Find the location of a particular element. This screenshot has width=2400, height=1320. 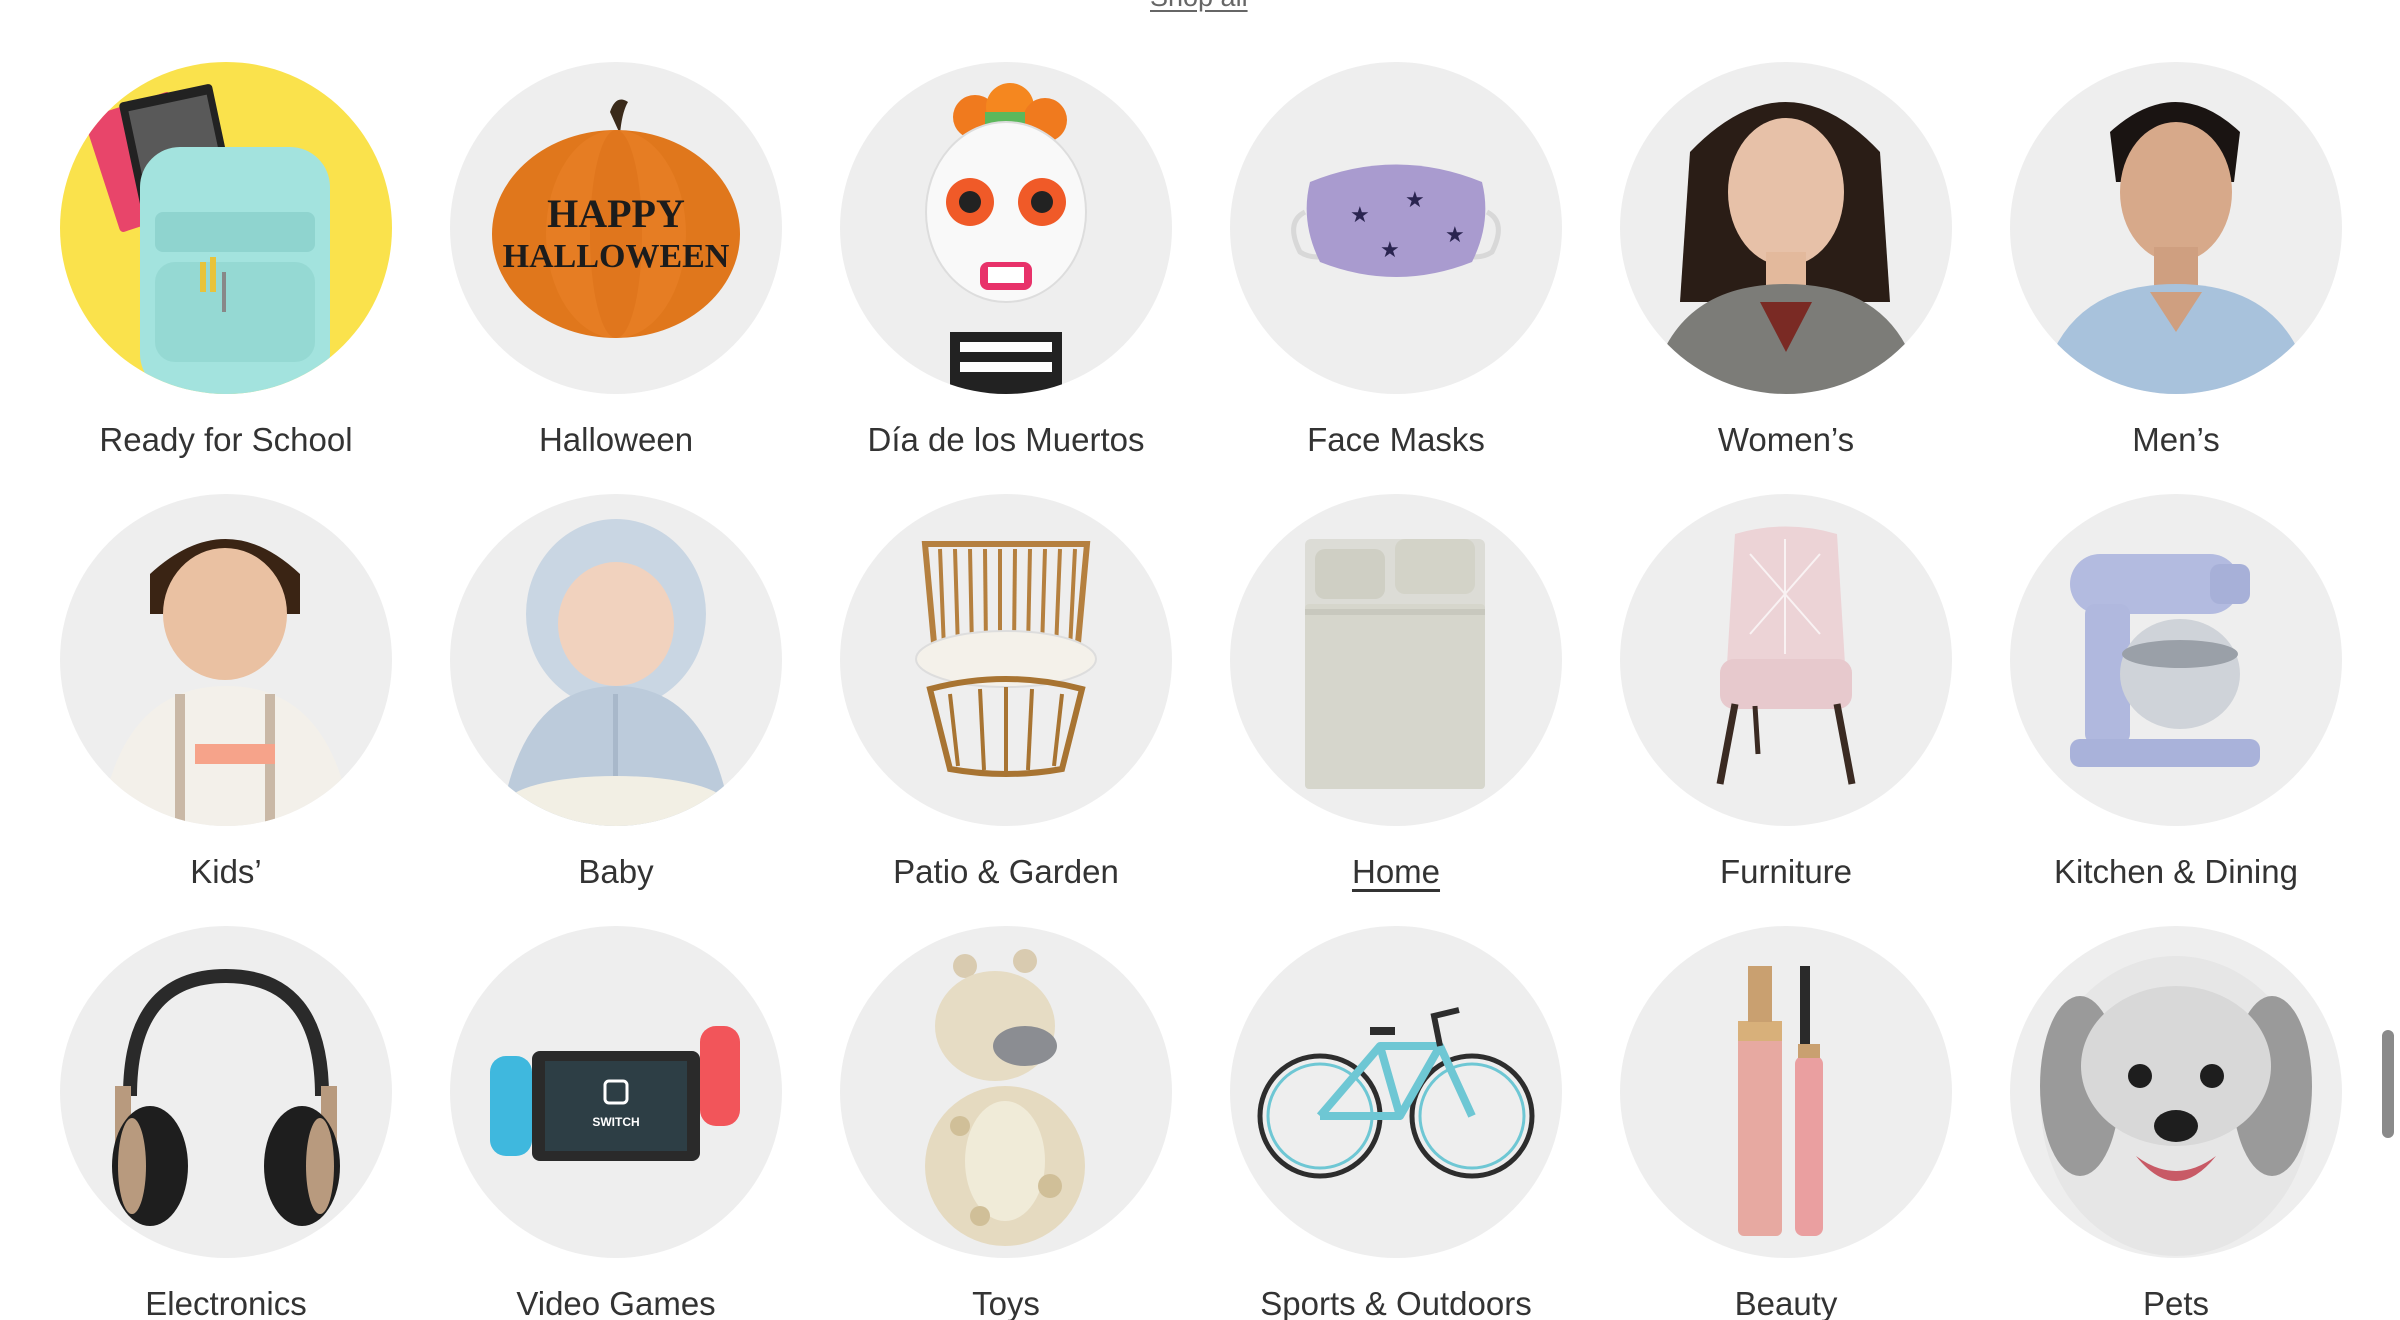

pumpkin-icon: HAPPY HALLOWEEN is located at coordinates (616, 228).